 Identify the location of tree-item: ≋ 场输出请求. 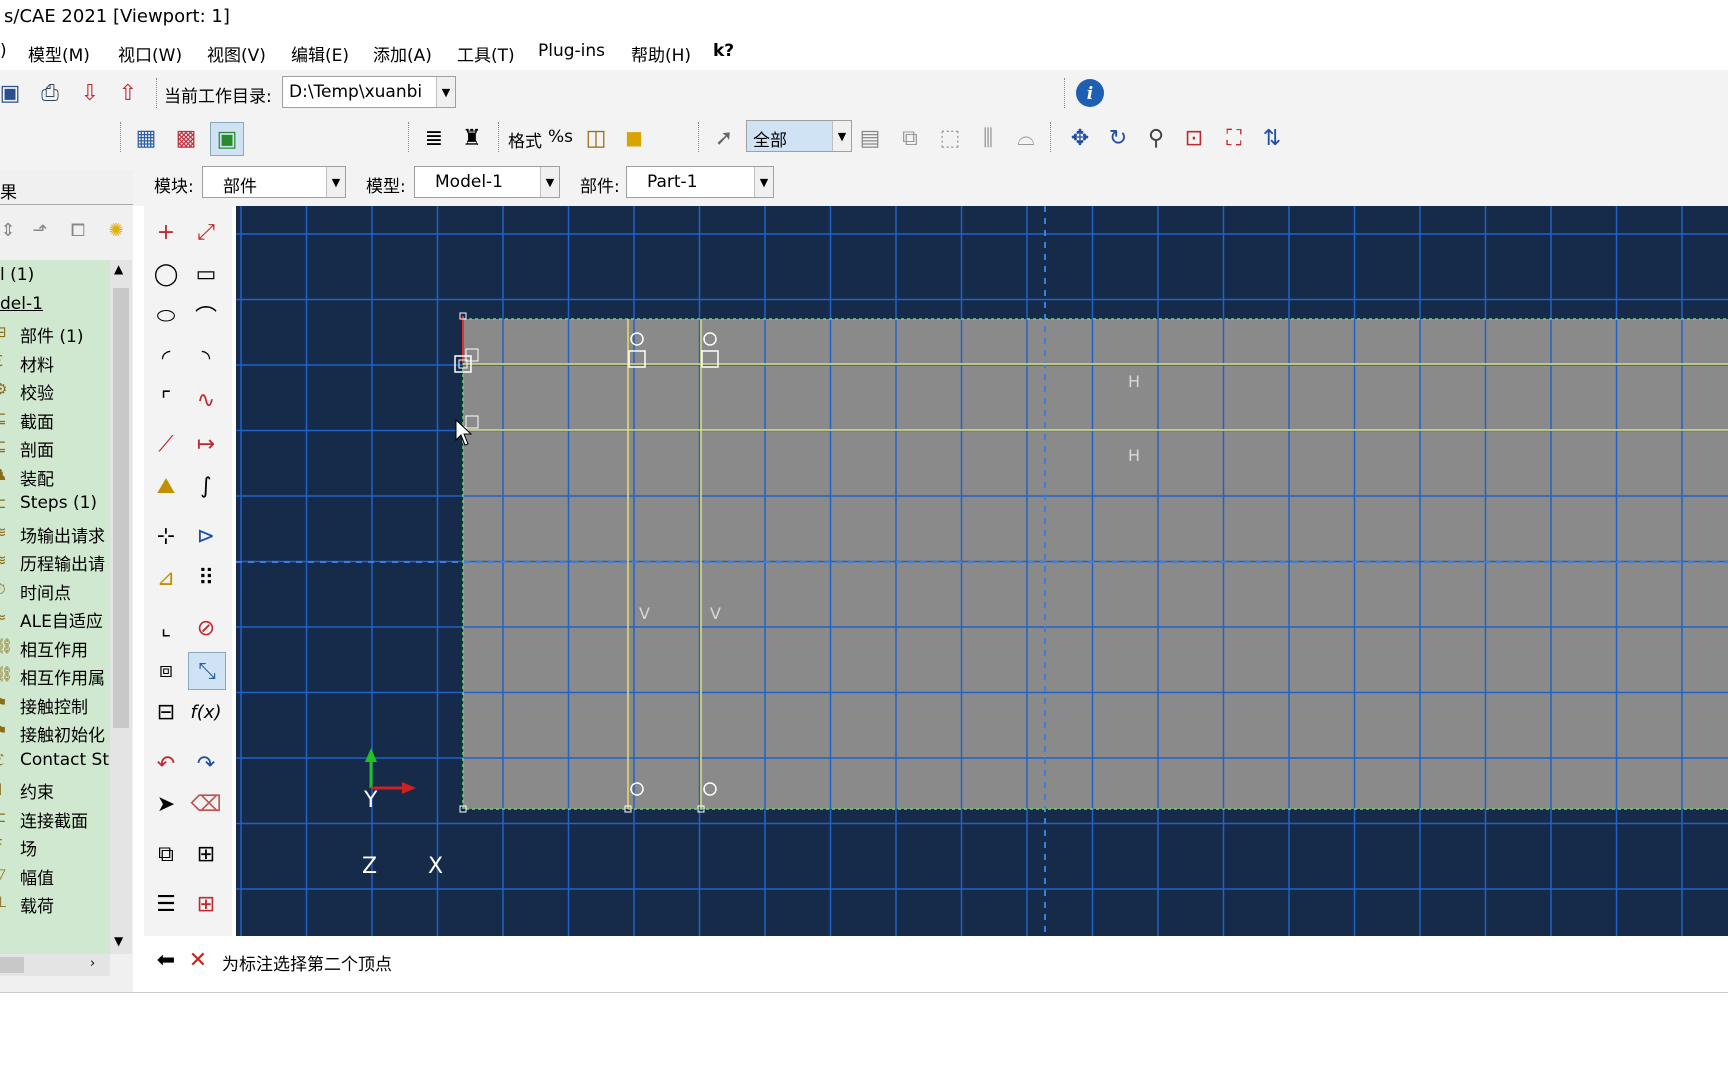
(55, 534).